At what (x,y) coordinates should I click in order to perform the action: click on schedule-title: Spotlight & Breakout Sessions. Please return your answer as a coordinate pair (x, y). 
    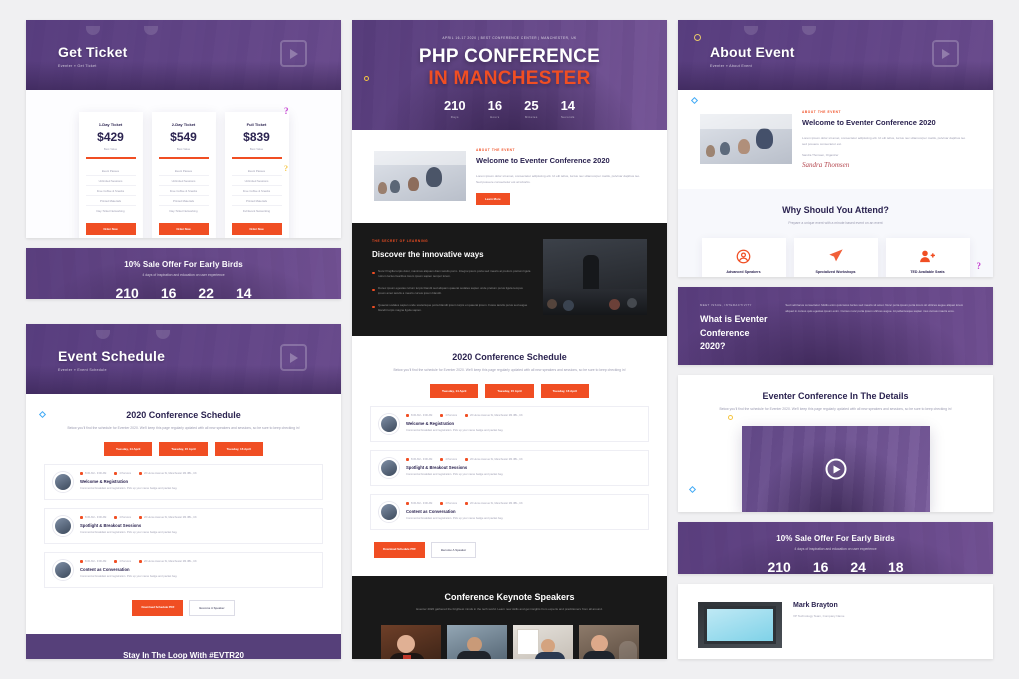
    Looking at the image, I should click on (111, 526).